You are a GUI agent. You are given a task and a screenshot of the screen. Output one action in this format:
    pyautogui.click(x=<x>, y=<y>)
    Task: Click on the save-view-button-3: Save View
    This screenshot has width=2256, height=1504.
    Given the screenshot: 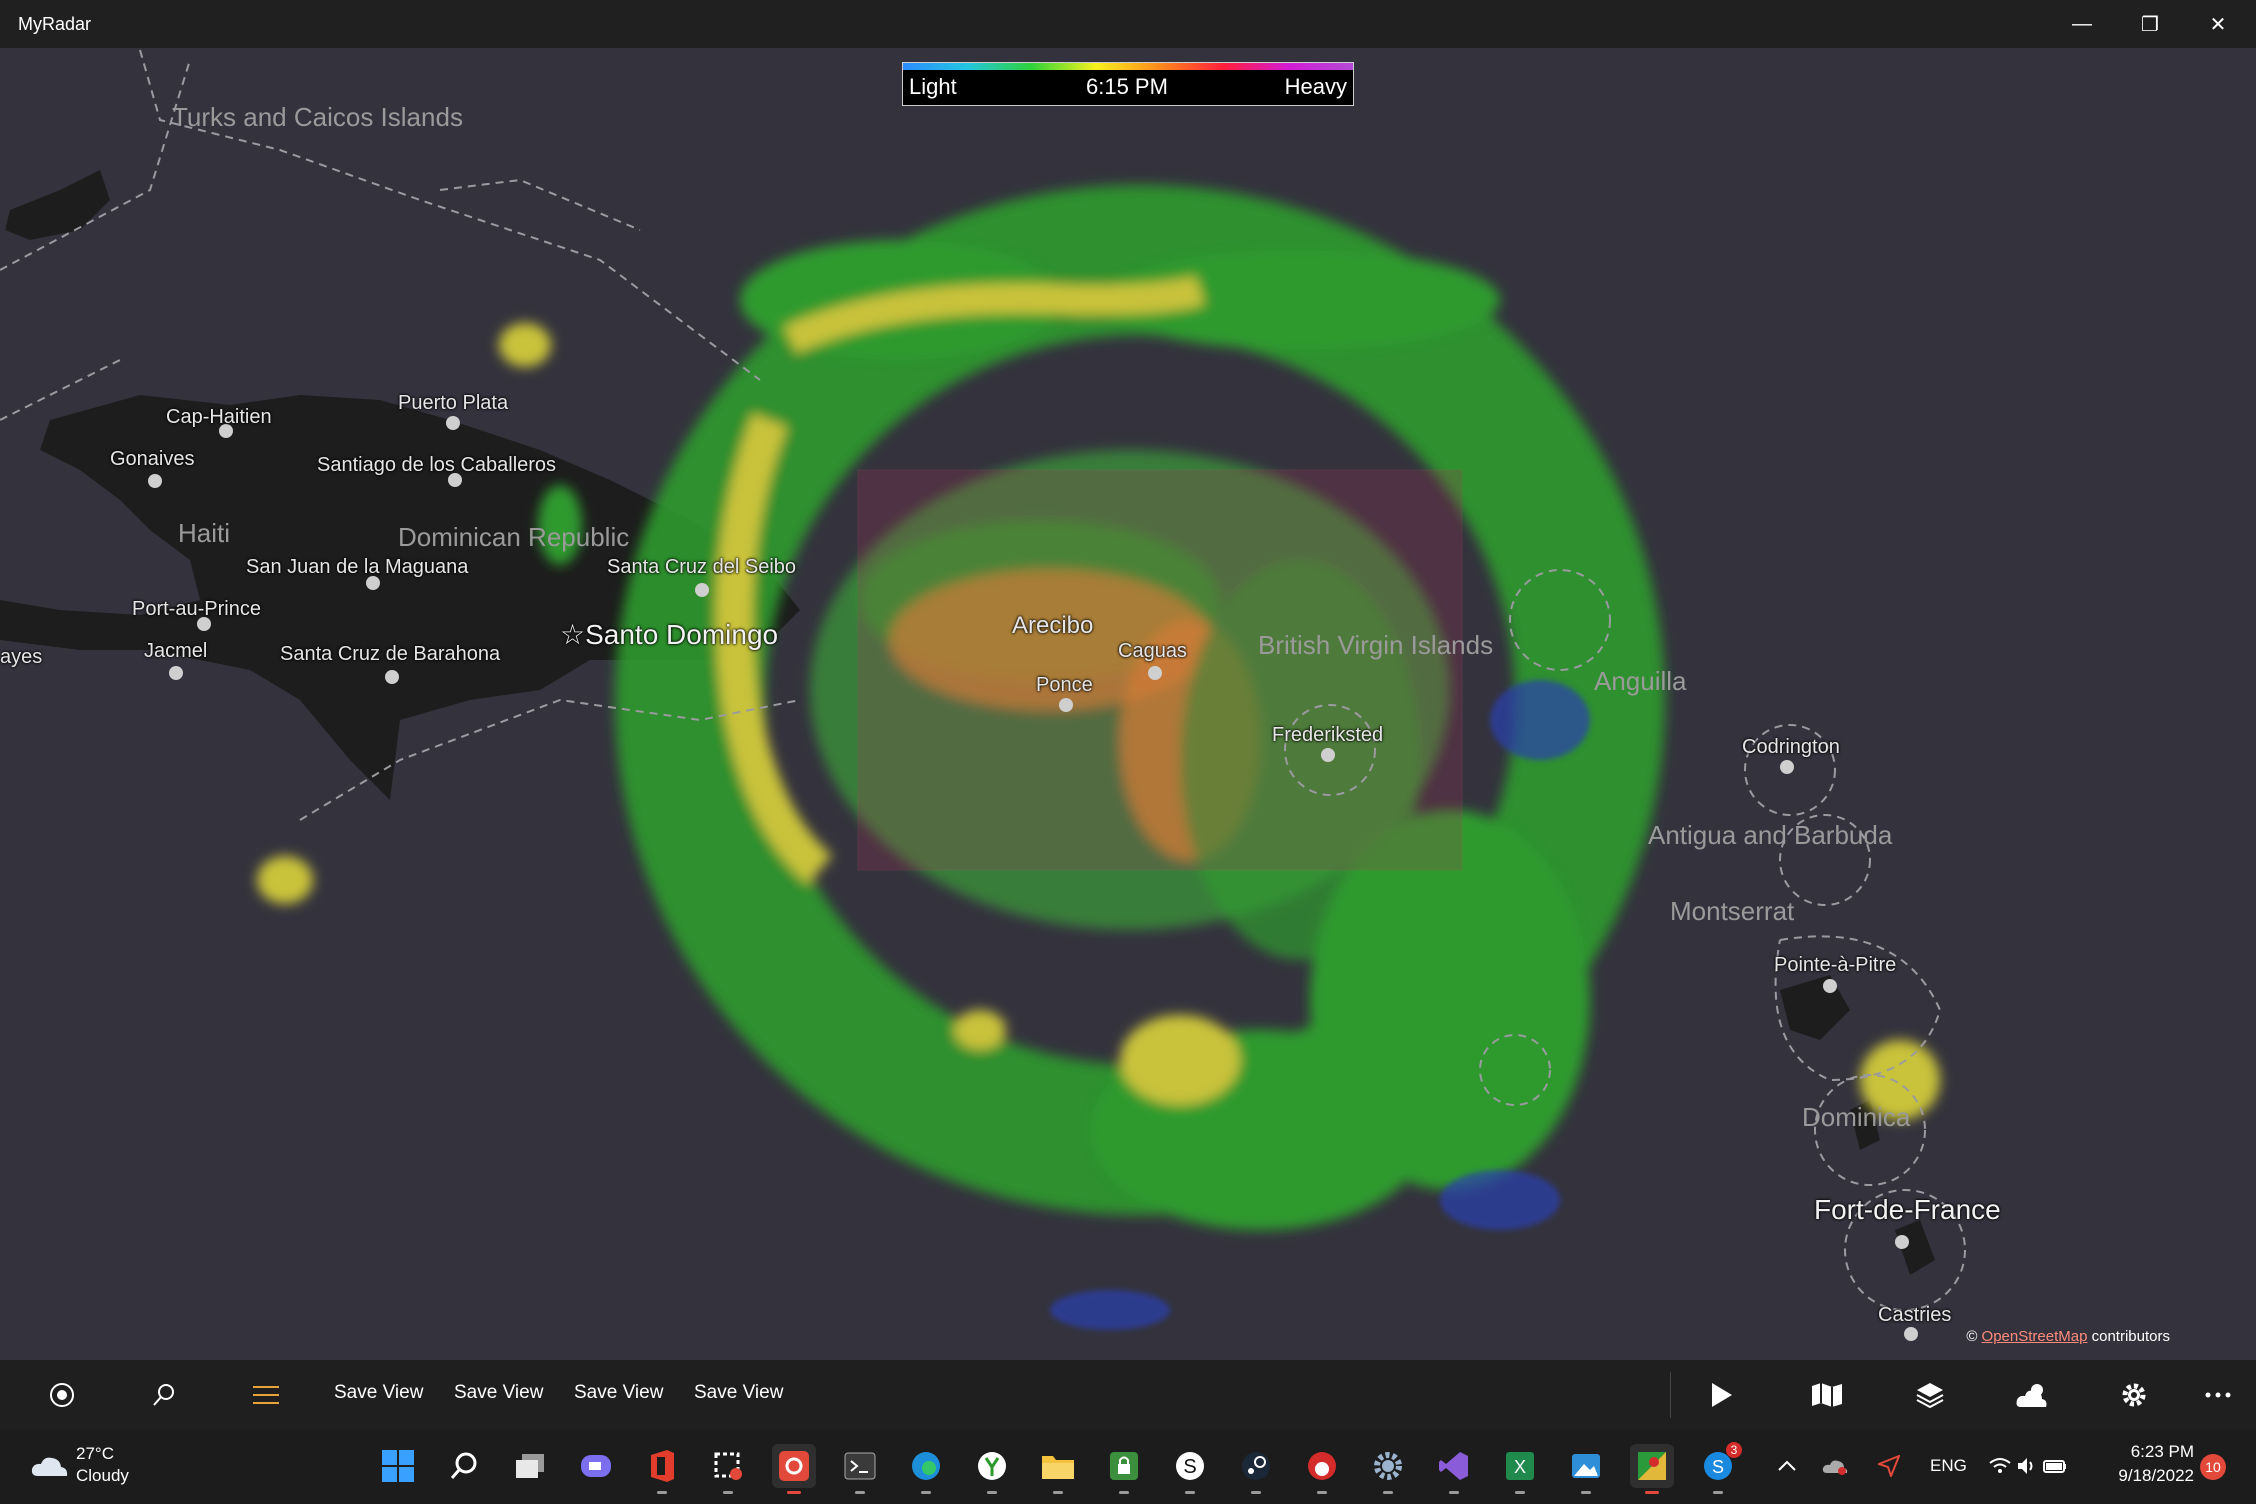 What is the action you would take?
    pyautogui.click(x=618, y=1393)
    